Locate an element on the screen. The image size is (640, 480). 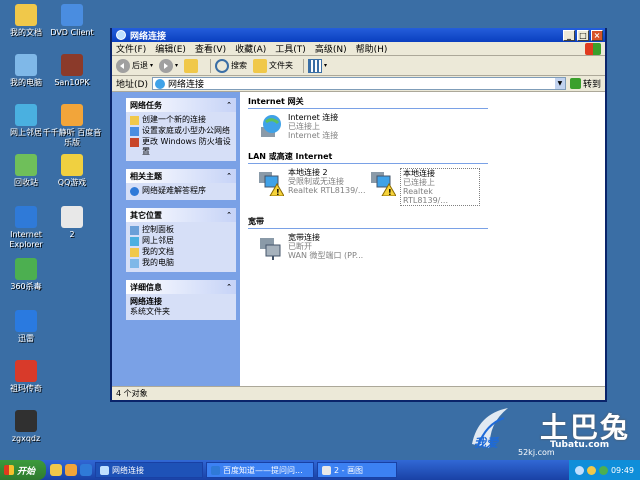
minimize-button: _ is located at coordinates (569, 35).